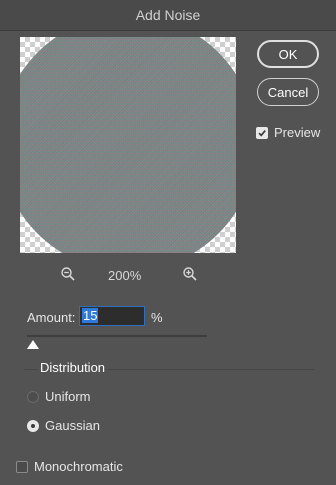 The width and height of the screenshot is (336, 485). What do you see at coordinates (73, 367) in the screenshot?
I see `distribution-label: Distribution` at bounding box center [73, 367].